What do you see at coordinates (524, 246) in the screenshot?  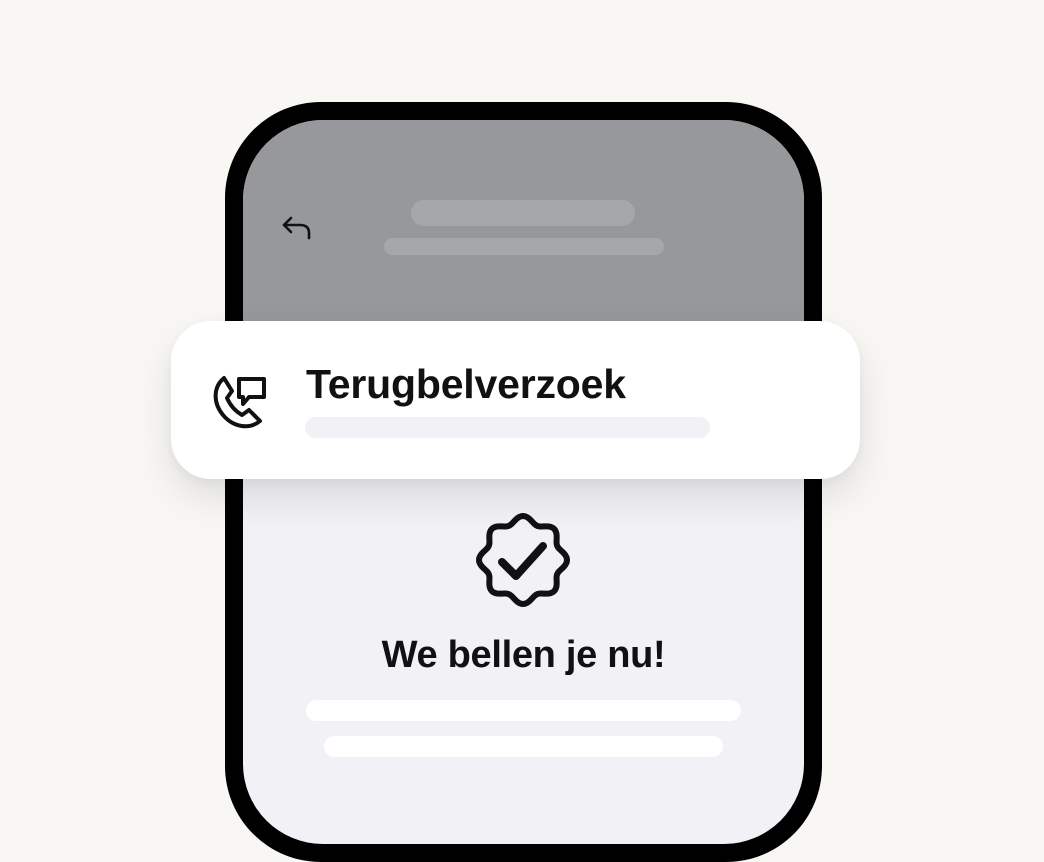 I see `header-subtitle-placeholder` at bounding box center [524, 246].